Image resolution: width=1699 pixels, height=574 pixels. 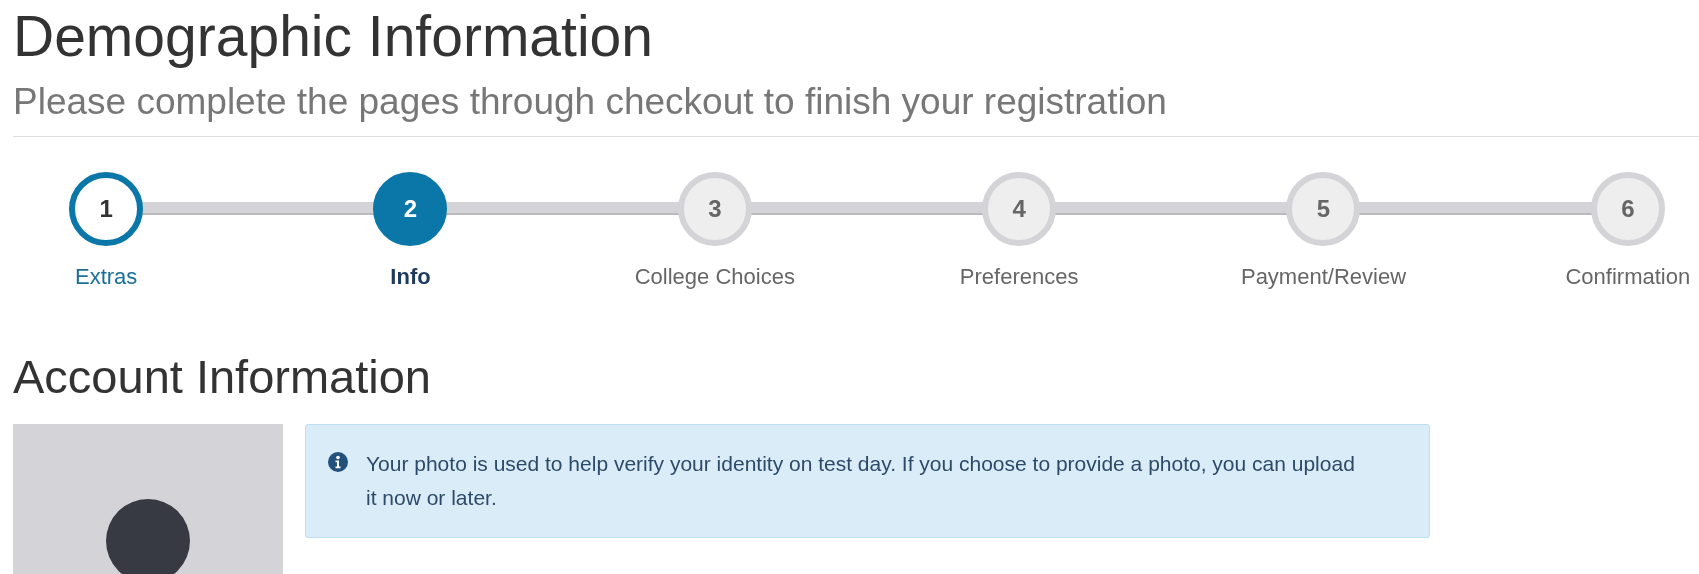 I want to click on info-icon, so click(x=338, y=462).